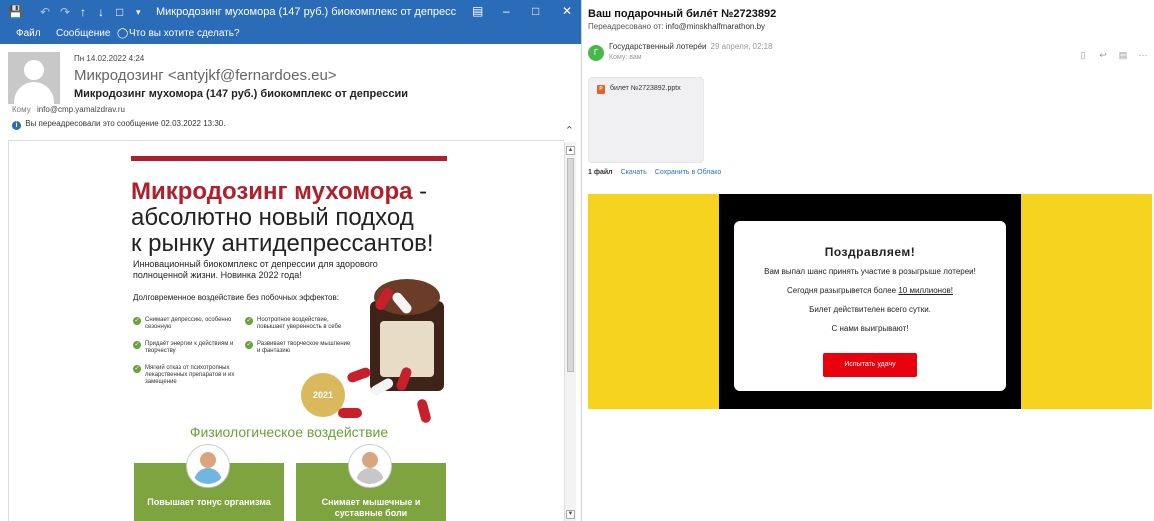 This screenshot has height=521, width=1154. What do you see at coordinates (645, 88) in the screenshot?
I see `attachment-filename: билет №2723892.pptx` at bounding box center [645, 88].